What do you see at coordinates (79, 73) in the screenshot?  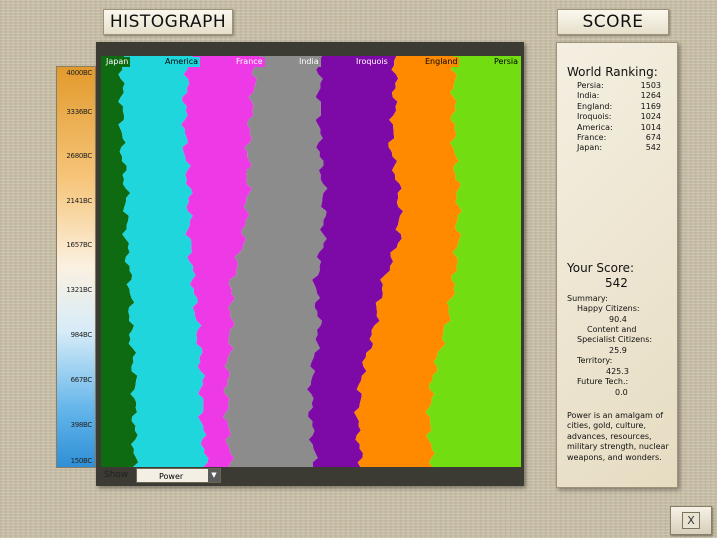 I see `time-label: 4000BC` at bounding box center [79, 73].